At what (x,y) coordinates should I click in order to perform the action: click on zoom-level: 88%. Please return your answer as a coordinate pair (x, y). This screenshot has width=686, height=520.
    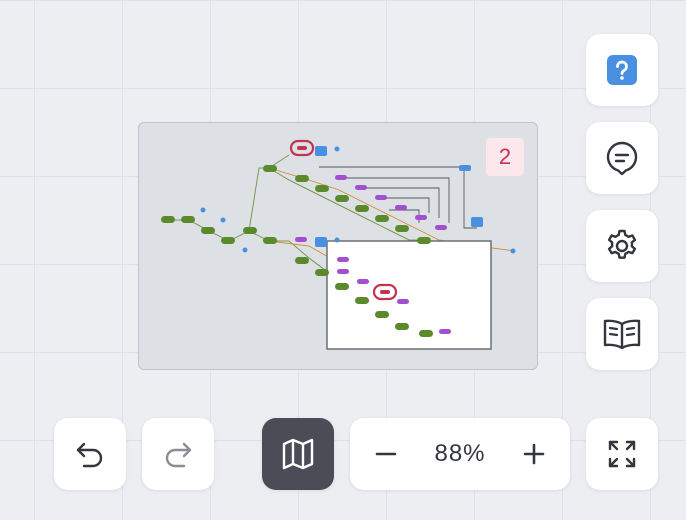
    Looking at the image, I should click on (460, 453).